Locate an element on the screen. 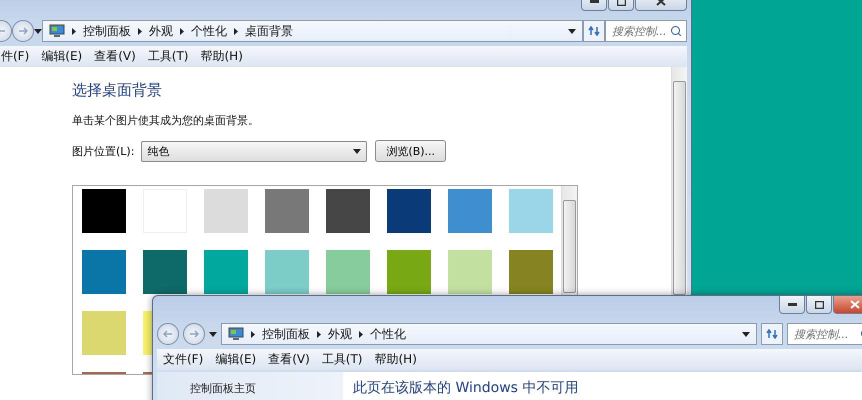 Image resolution: width=862 pixels, height=400 pixels. location-label: 图片位置(L): is located at coordinates (103, 151).